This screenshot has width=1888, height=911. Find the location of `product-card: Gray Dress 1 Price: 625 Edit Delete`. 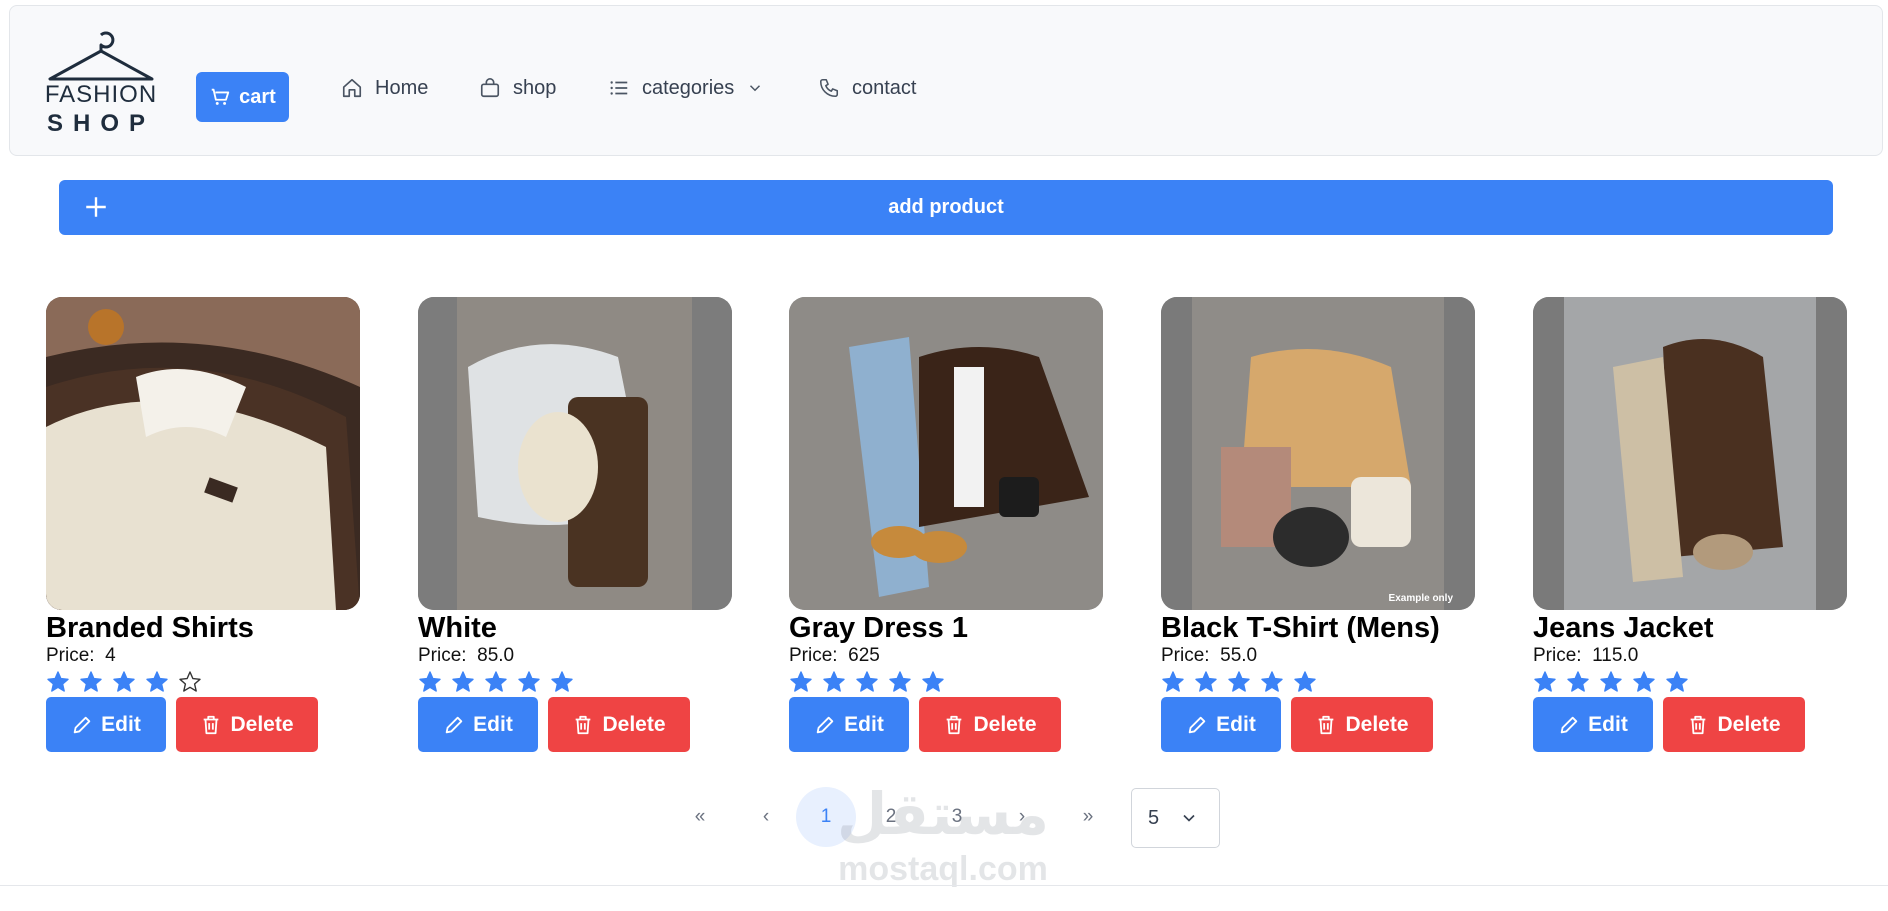

product-card: Gray Dress 1 Price: 625 Edit Delete is located at coordinates (946, 524).